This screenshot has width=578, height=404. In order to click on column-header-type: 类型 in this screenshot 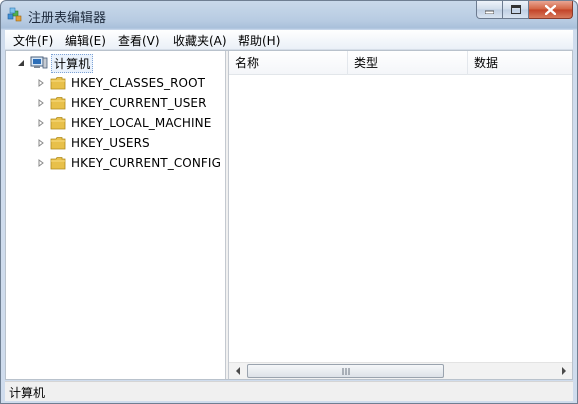, I will do `click(408, 63)`.